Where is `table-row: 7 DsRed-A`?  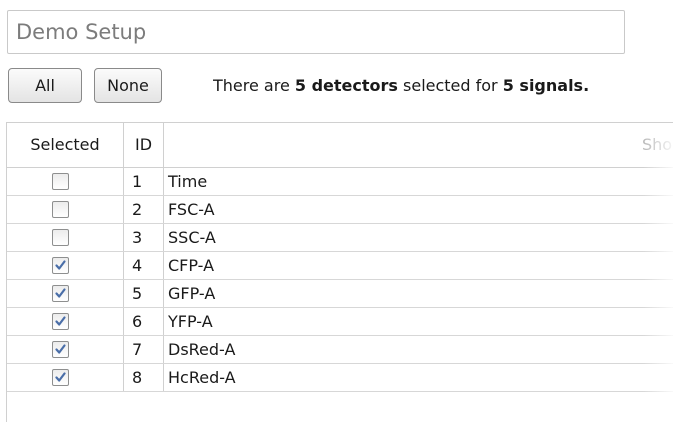 table-row: 7 DsRed-A is located at coordinates (340, 350).